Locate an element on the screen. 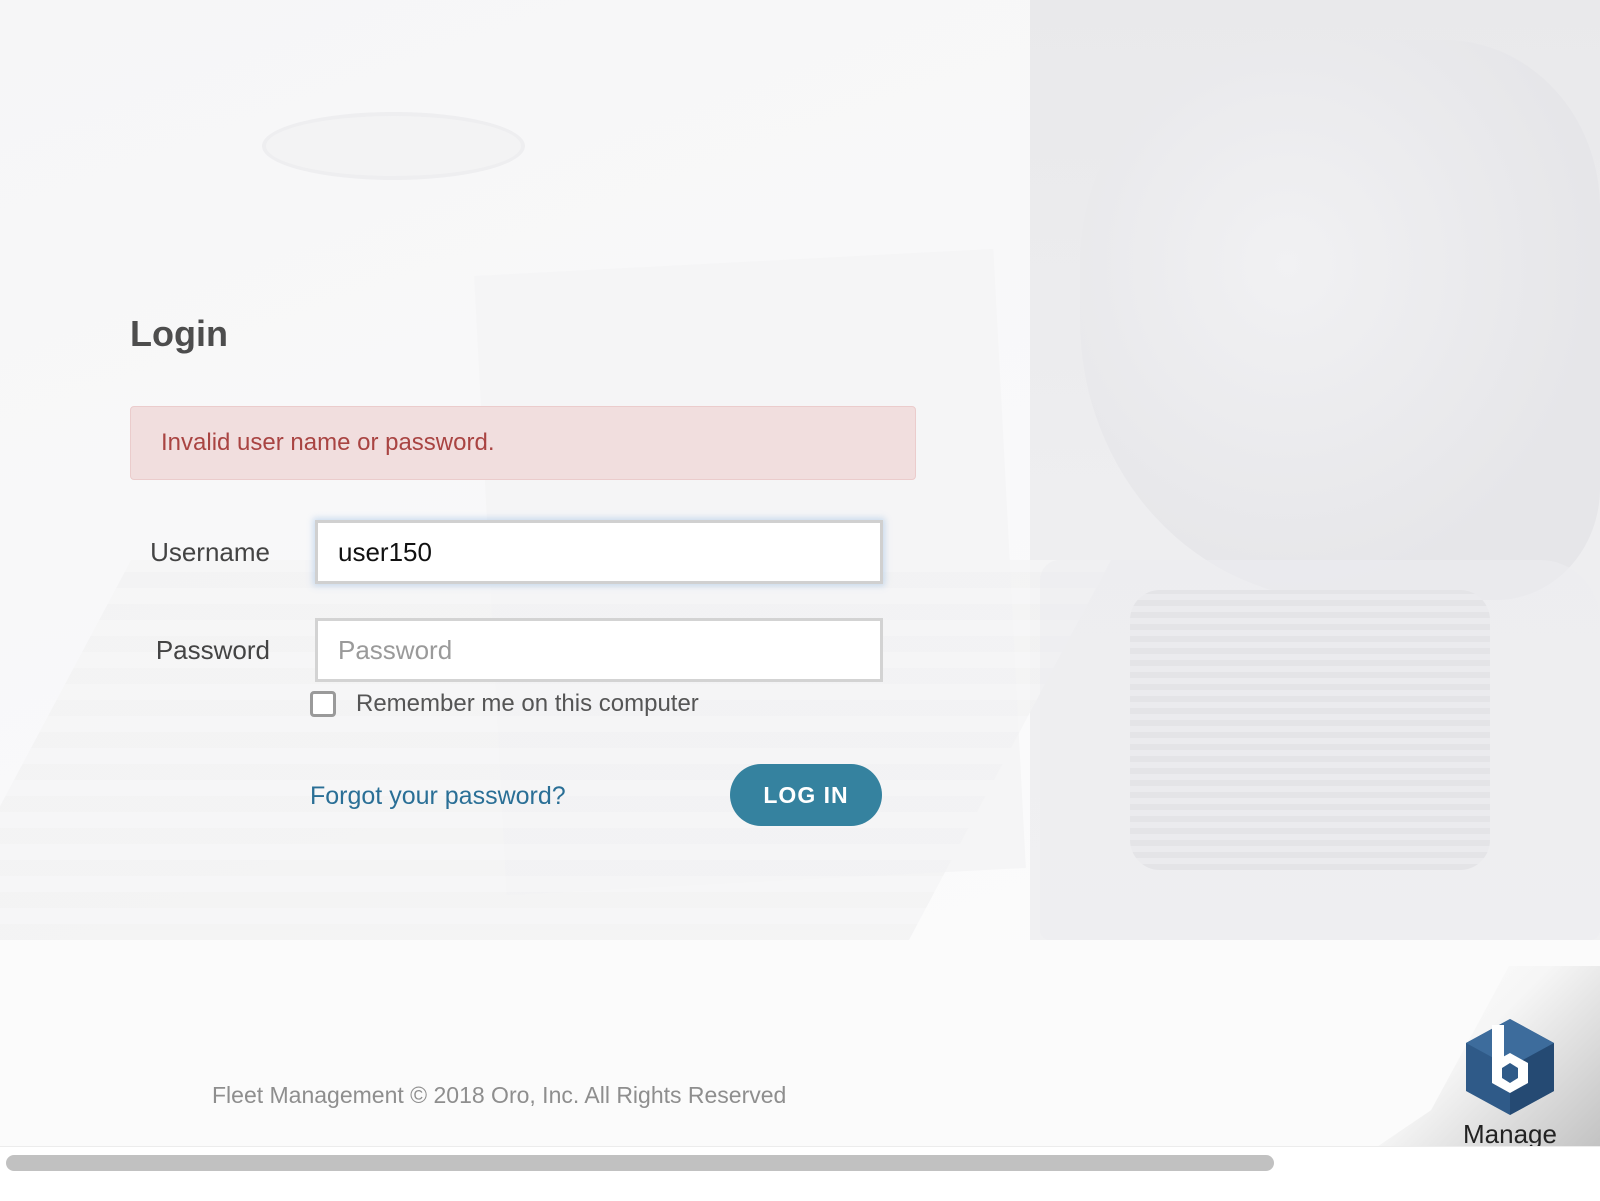 The image size is (1600, 1201). remember-me-row: Remember me on this computer is located at coordinates (695, 704).